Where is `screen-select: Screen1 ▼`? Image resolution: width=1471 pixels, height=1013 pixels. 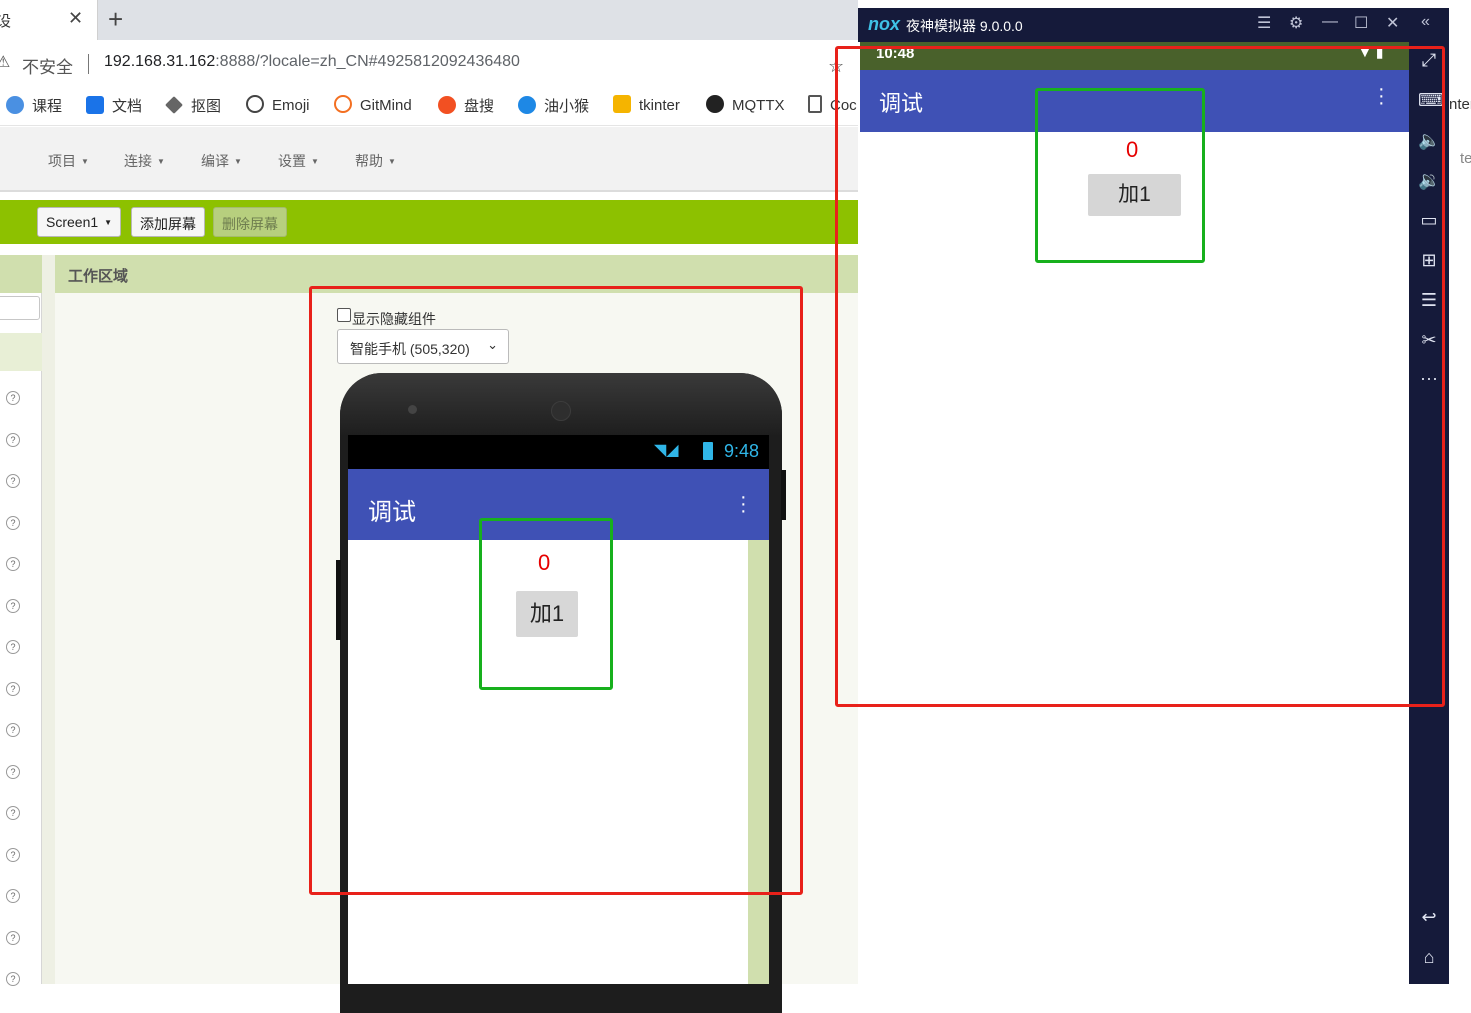
screen-select: Screen1 ▼ is located at coordinates (79, 222).